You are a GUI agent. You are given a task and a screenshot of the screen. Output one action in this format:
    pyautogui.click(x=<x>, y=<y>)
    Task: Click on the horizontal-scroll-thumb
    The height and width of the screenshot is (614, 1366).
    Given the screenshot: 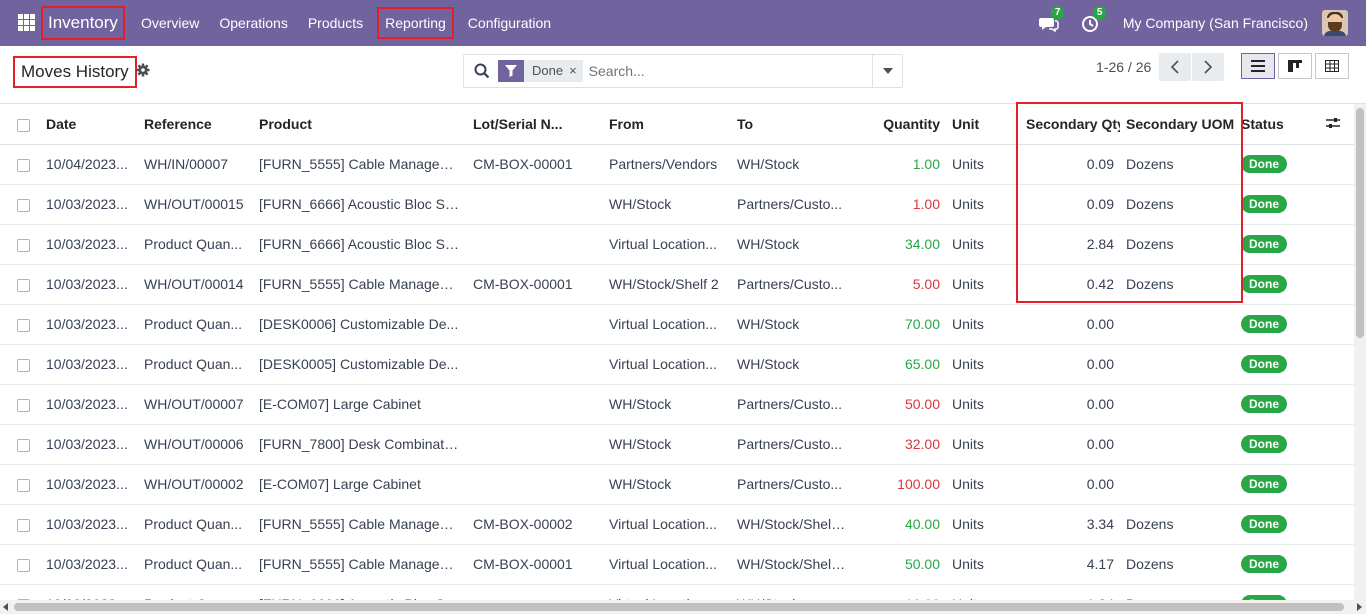 What is the action you would take?
    pyautogui.click(x=679, y=607)
    